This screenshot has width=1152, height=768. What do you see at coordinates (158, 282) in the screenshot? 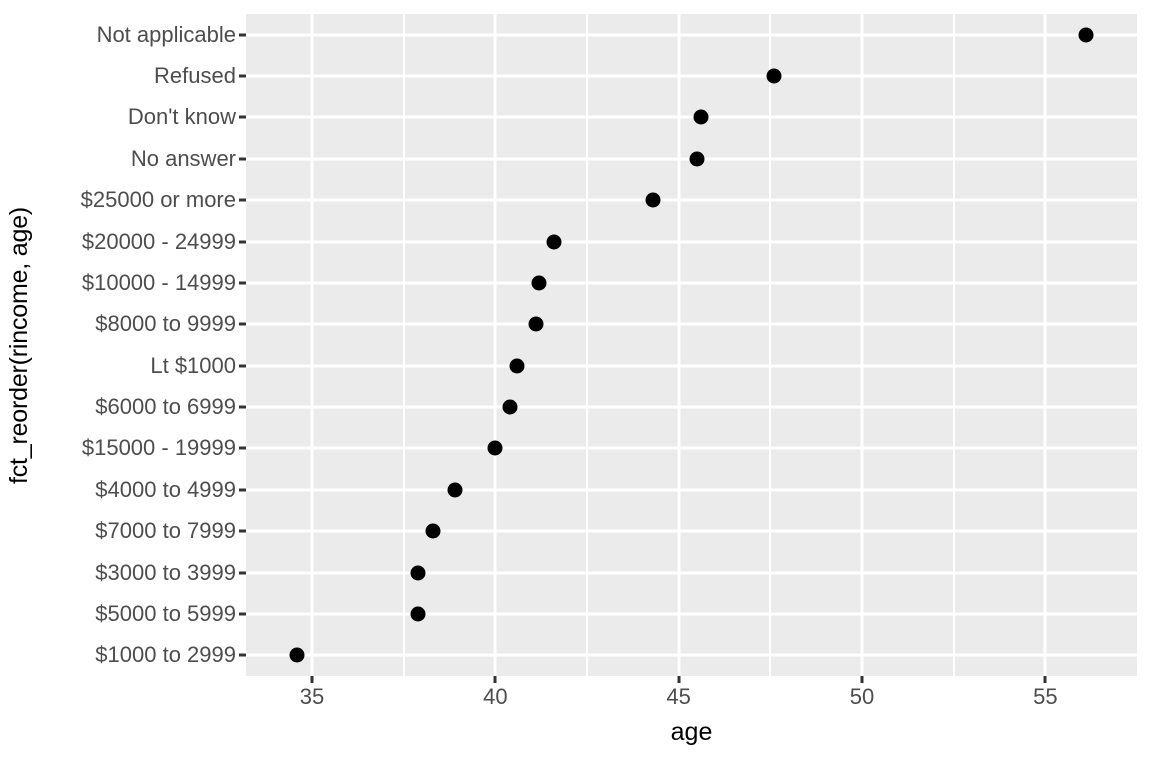
I see `y-axis-tick-label: $10000 - 14999` at bounding box center [158, 282].